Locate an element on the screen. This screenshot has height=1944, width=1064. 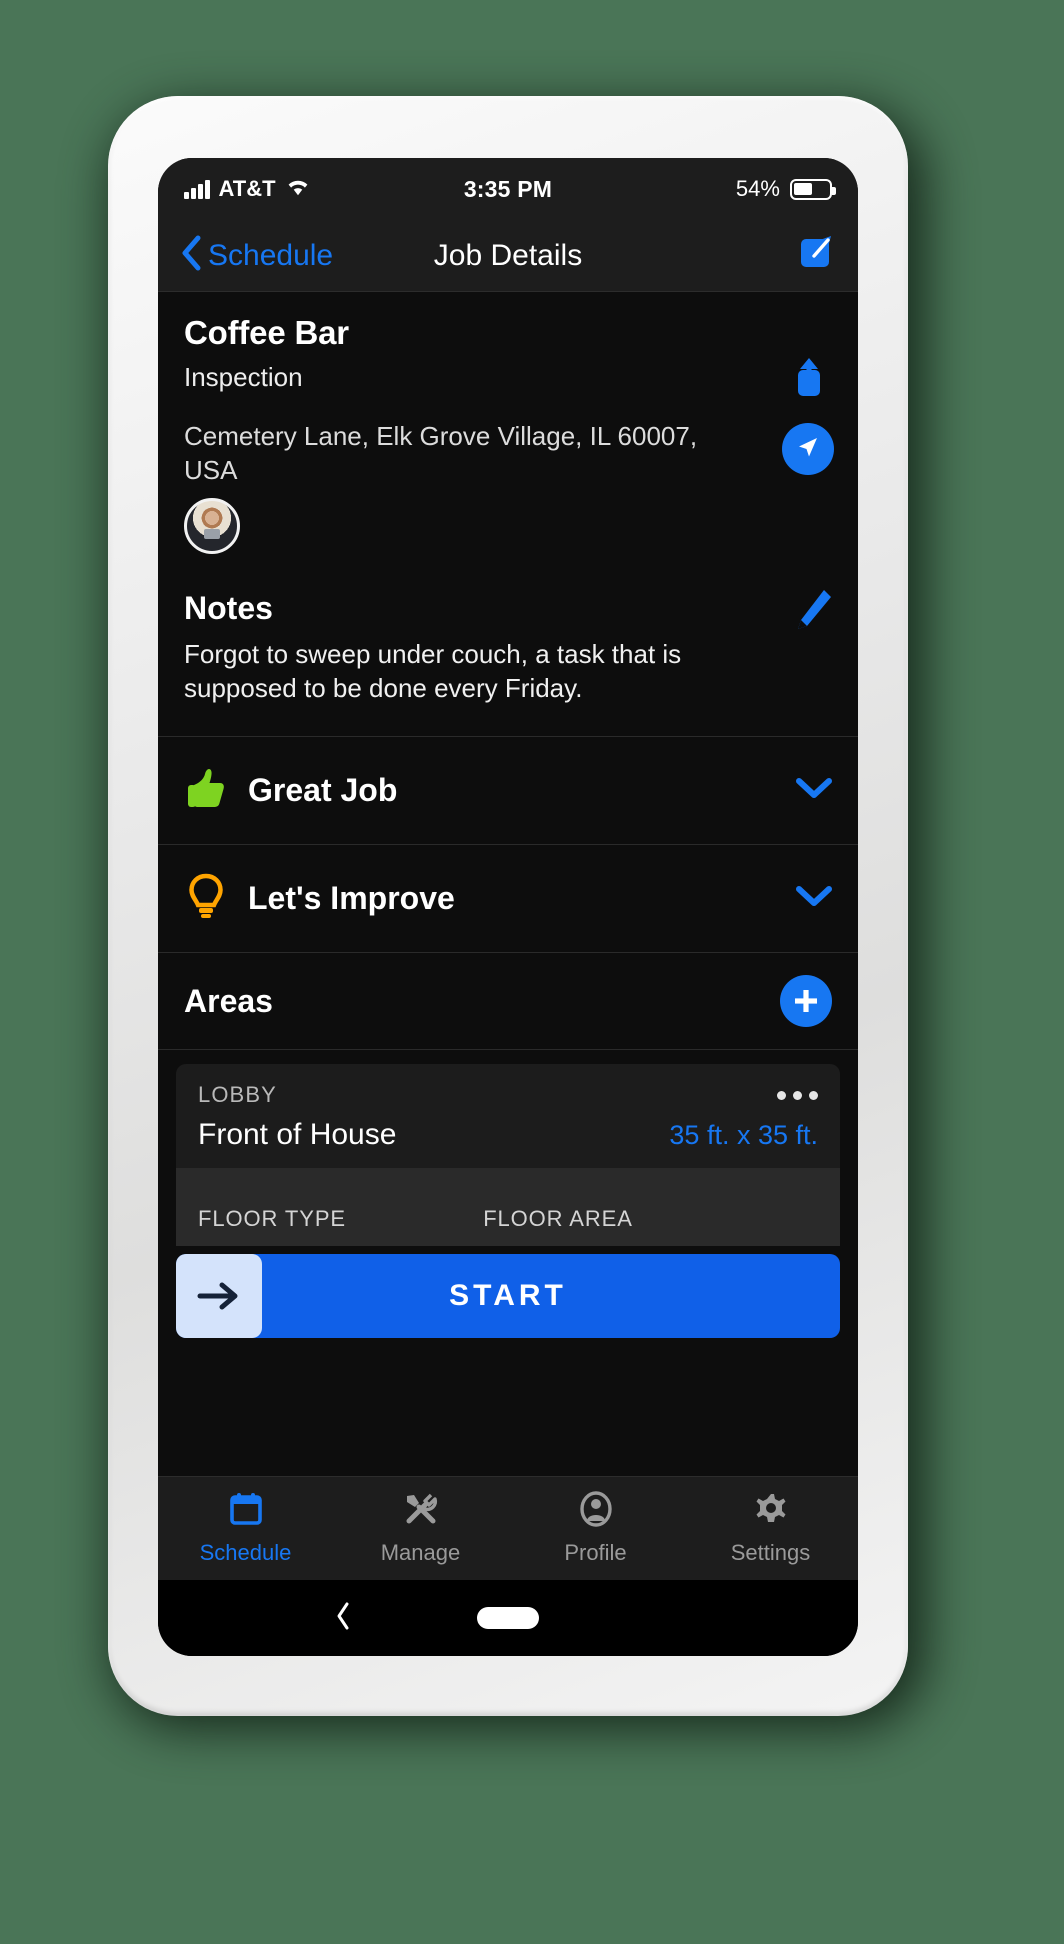
avatar is located at coordinates (212, 525).